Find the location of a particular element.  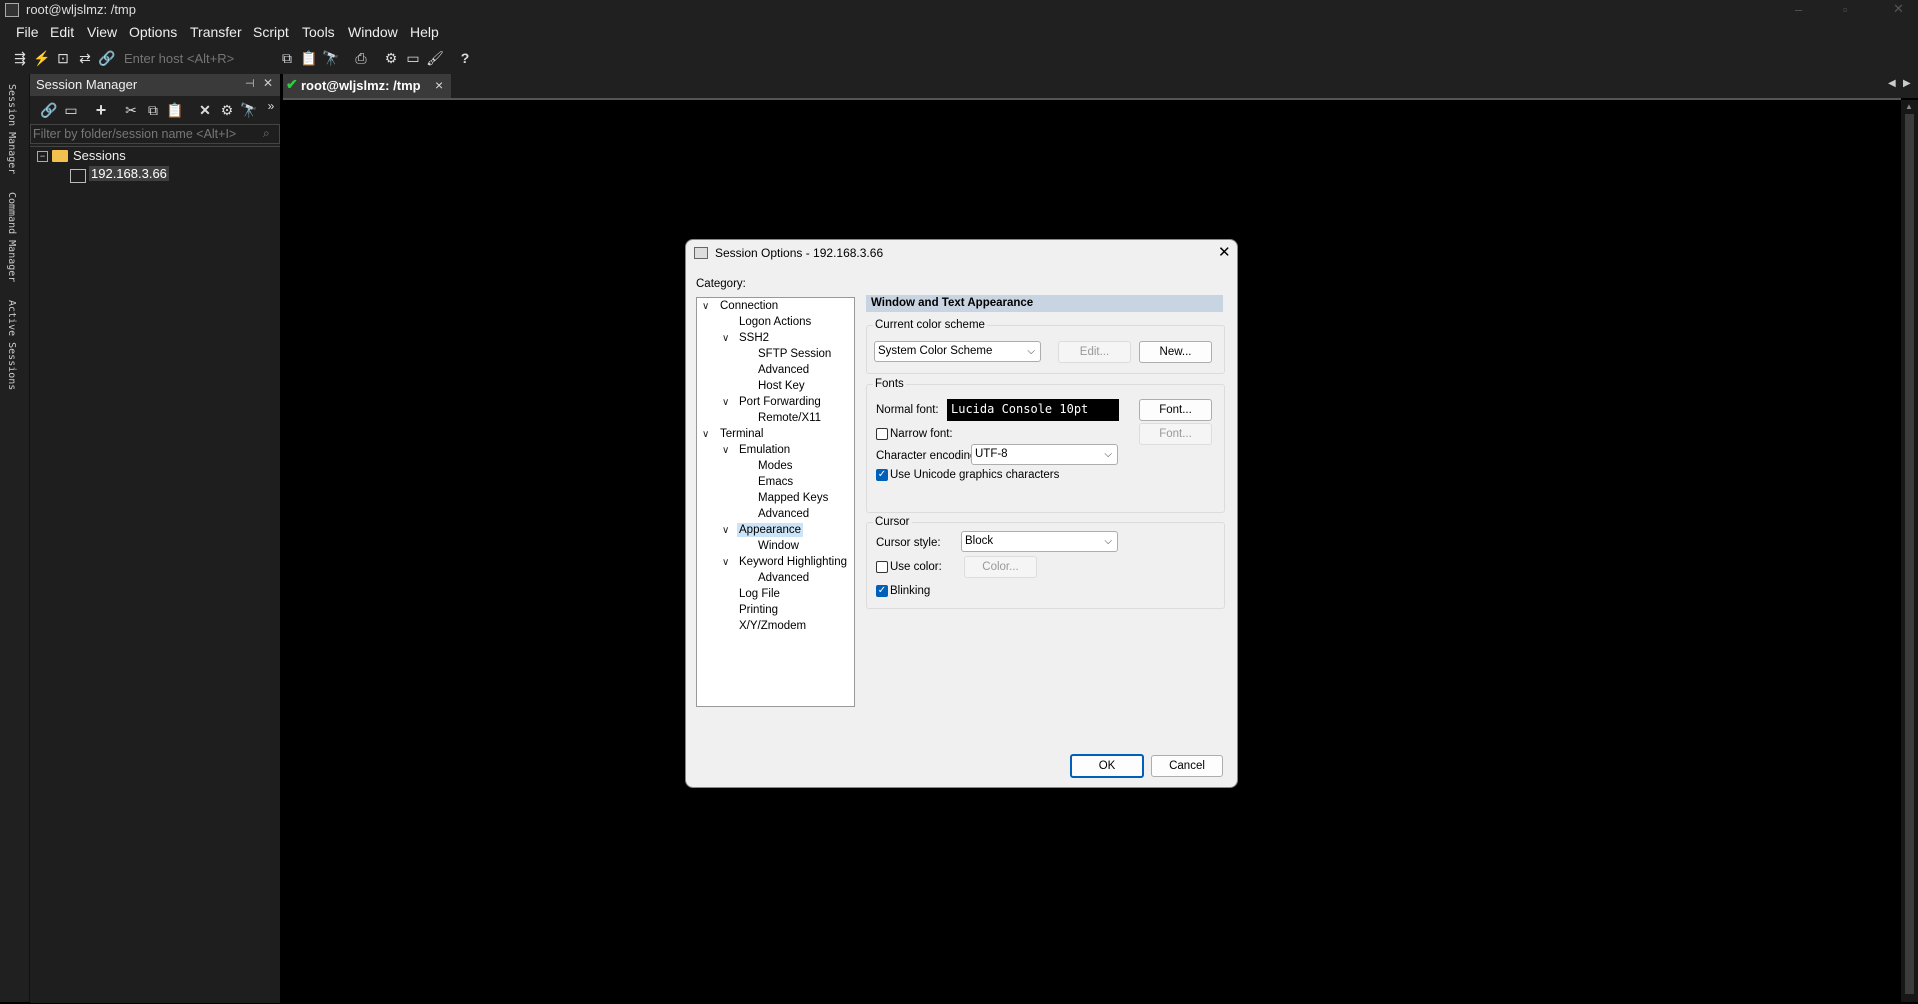

category-printing: Printing is located at coordinates (758, 610).